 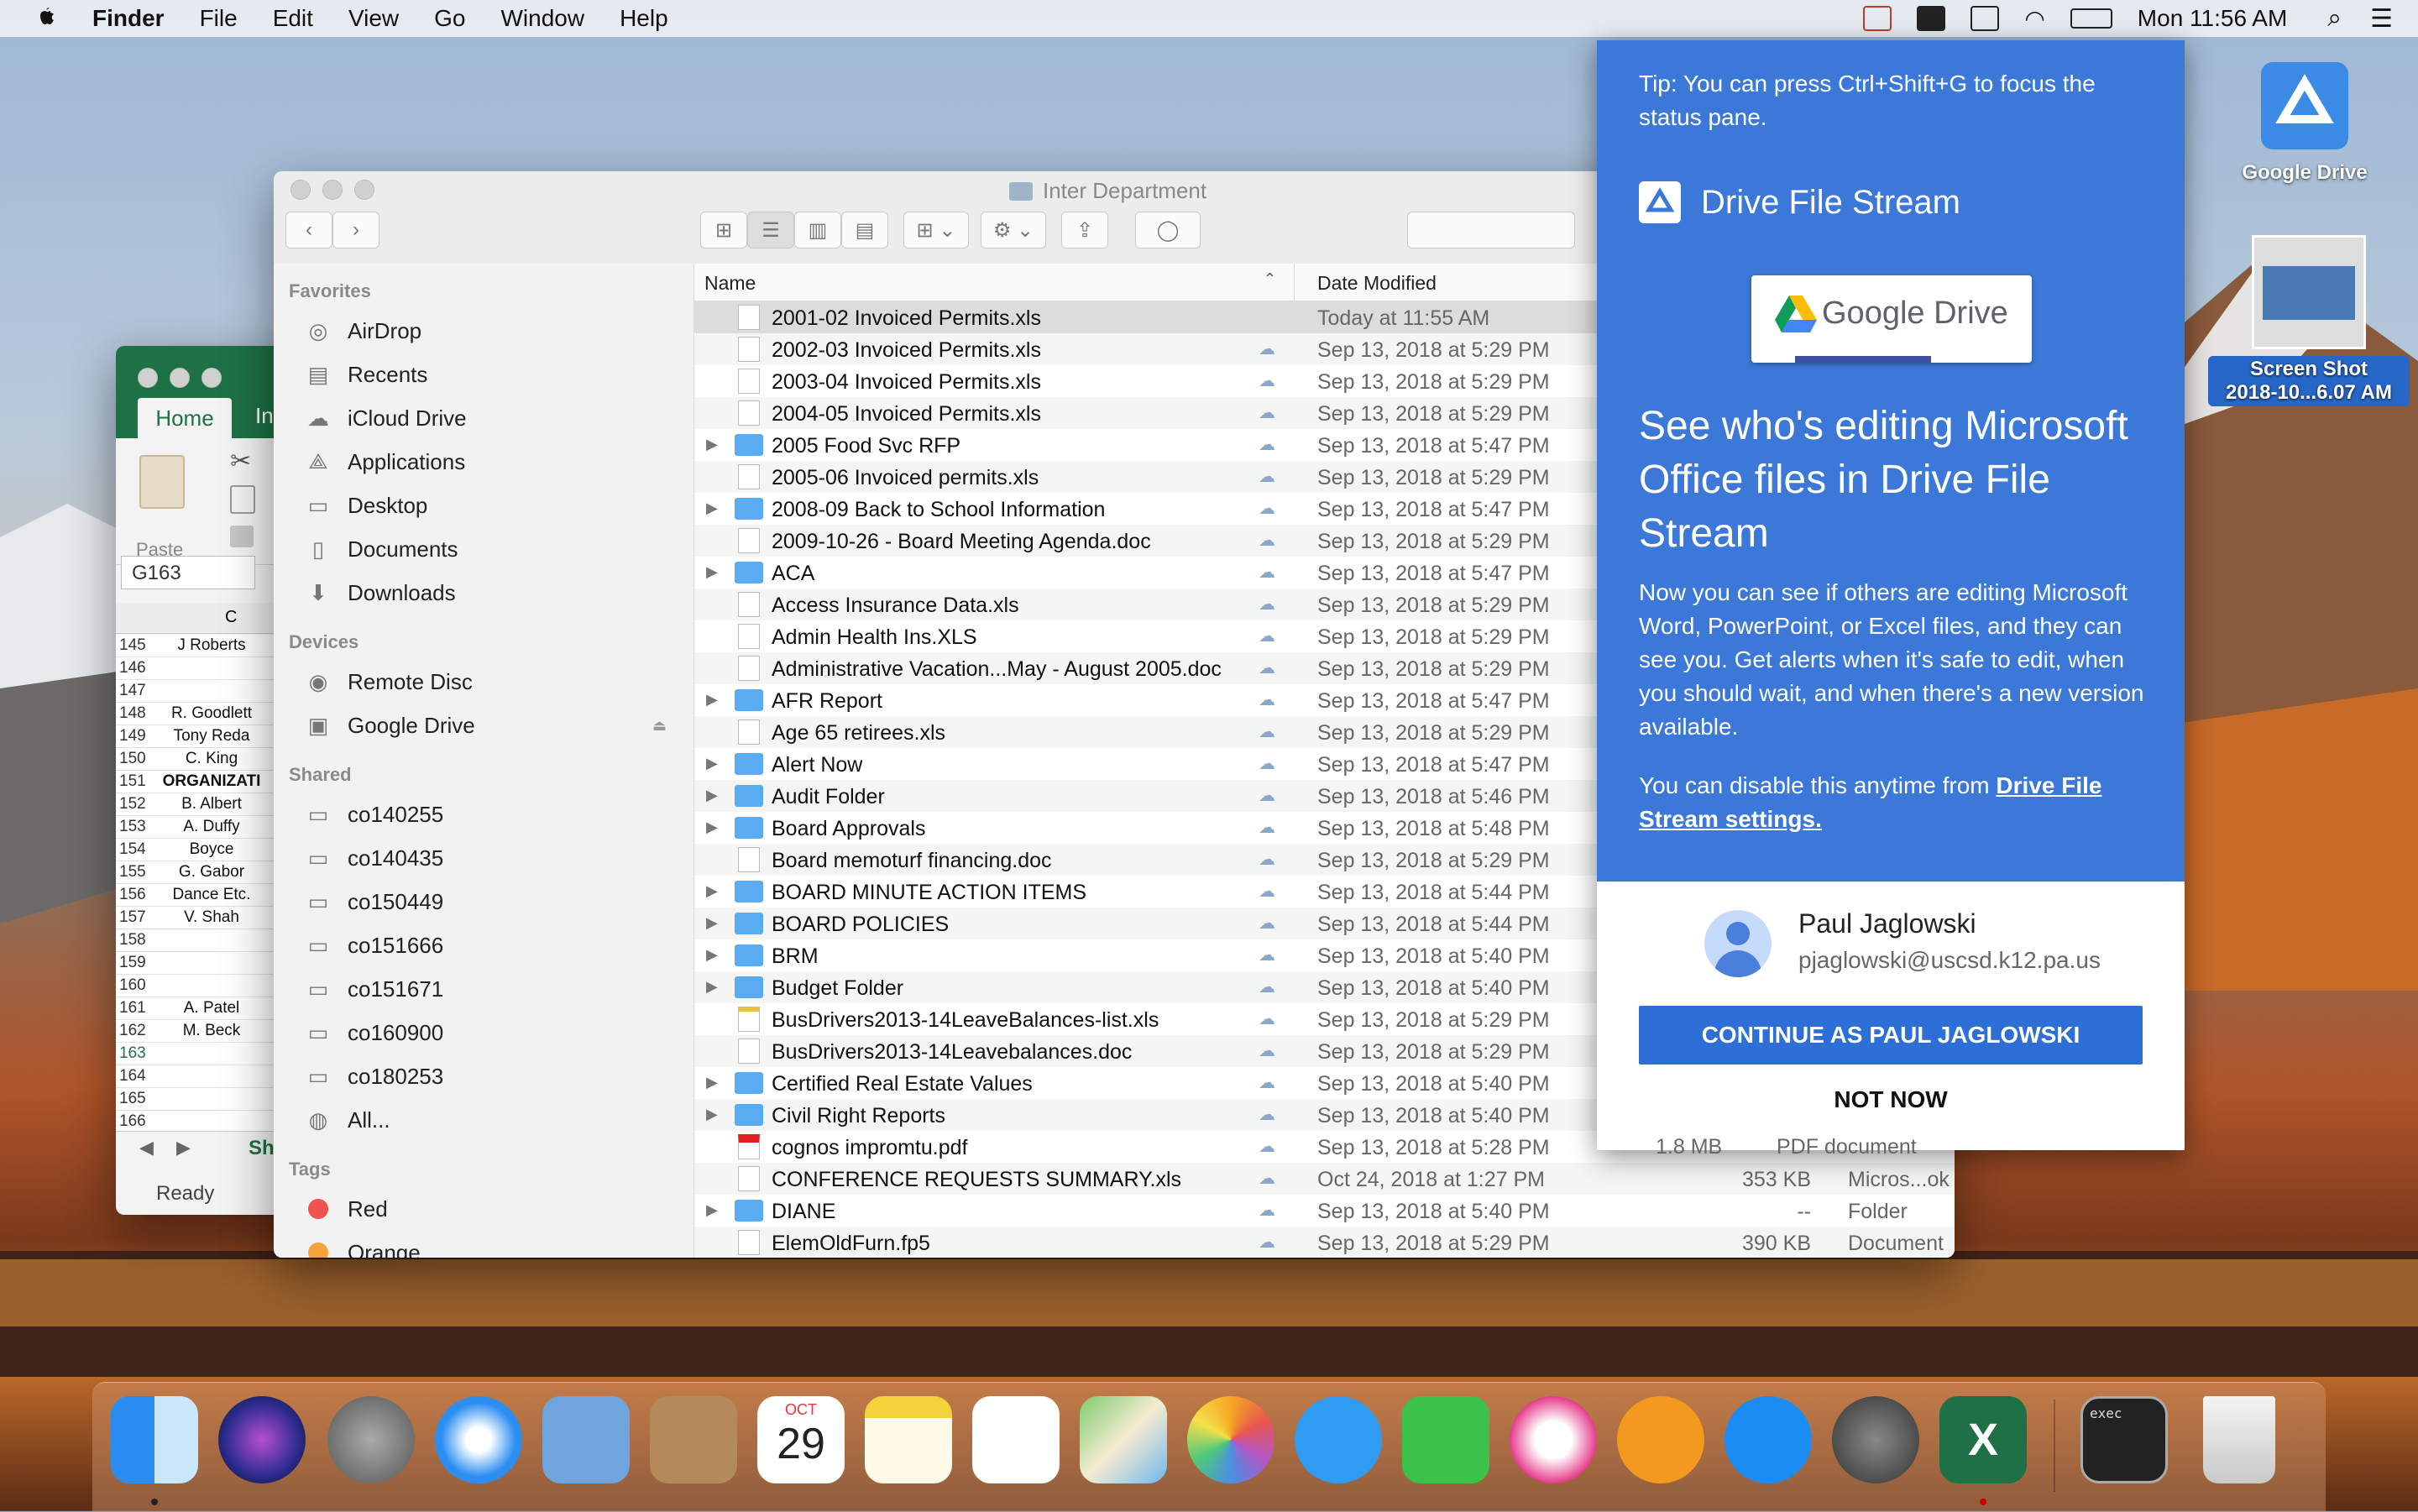 What do you see at coordinates (483, 814) in the screenshot?
I see `sidebar-item-co140255: ▭ co140255` at bounding box center [483, 814].